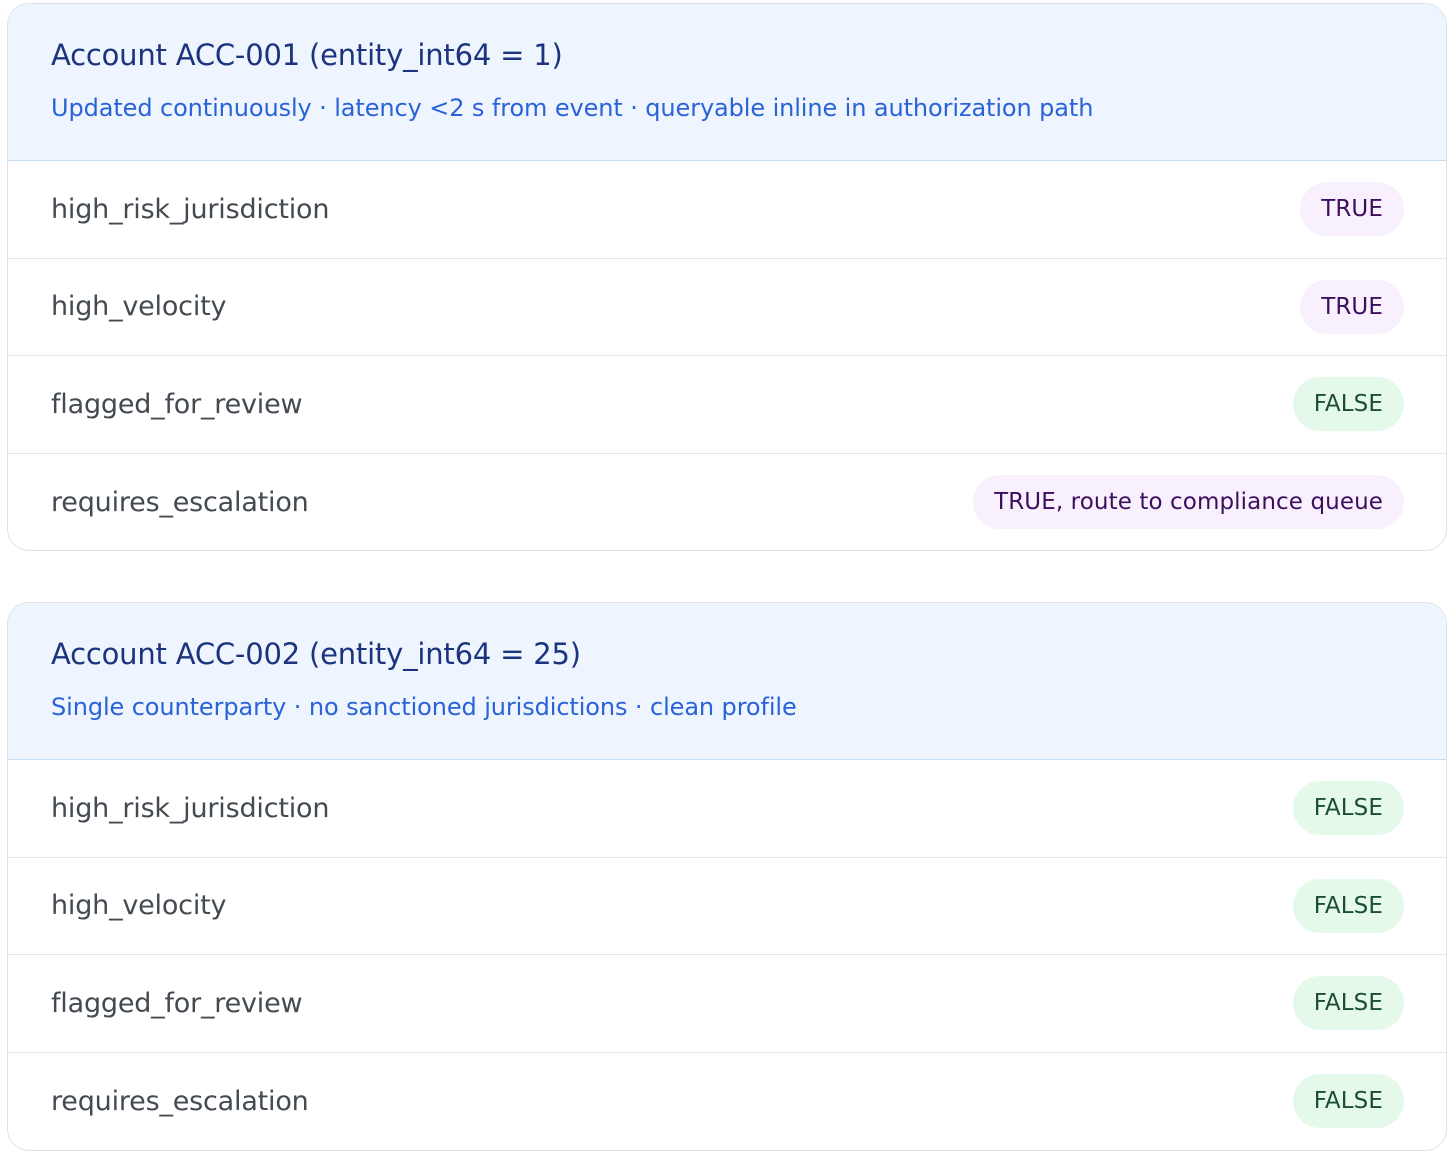 This screenshot has height=1156, width=1456. I want to click on flag-value-badge: TRUE, route to compliance queue, so click(1188, 502).